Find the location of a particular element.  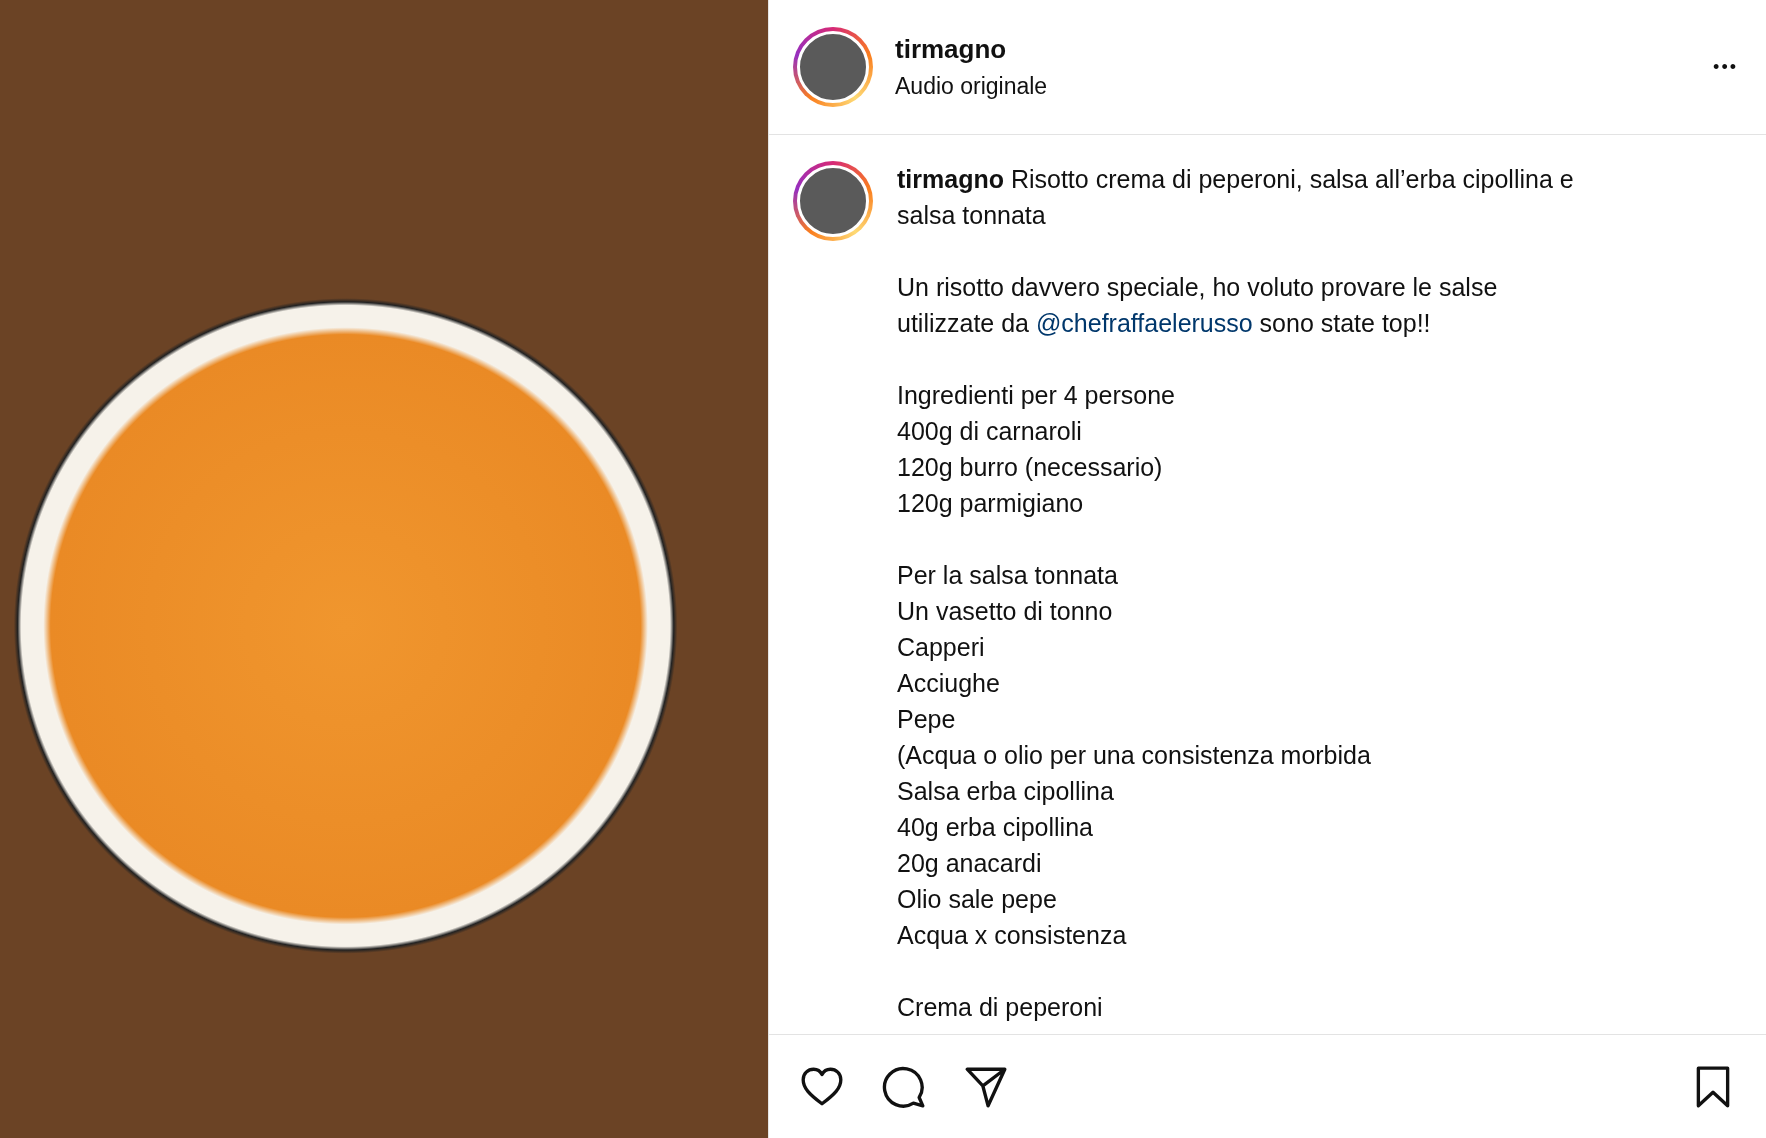

mention-link: @chefraffaelerusso is located at coordinates (1144, 323).